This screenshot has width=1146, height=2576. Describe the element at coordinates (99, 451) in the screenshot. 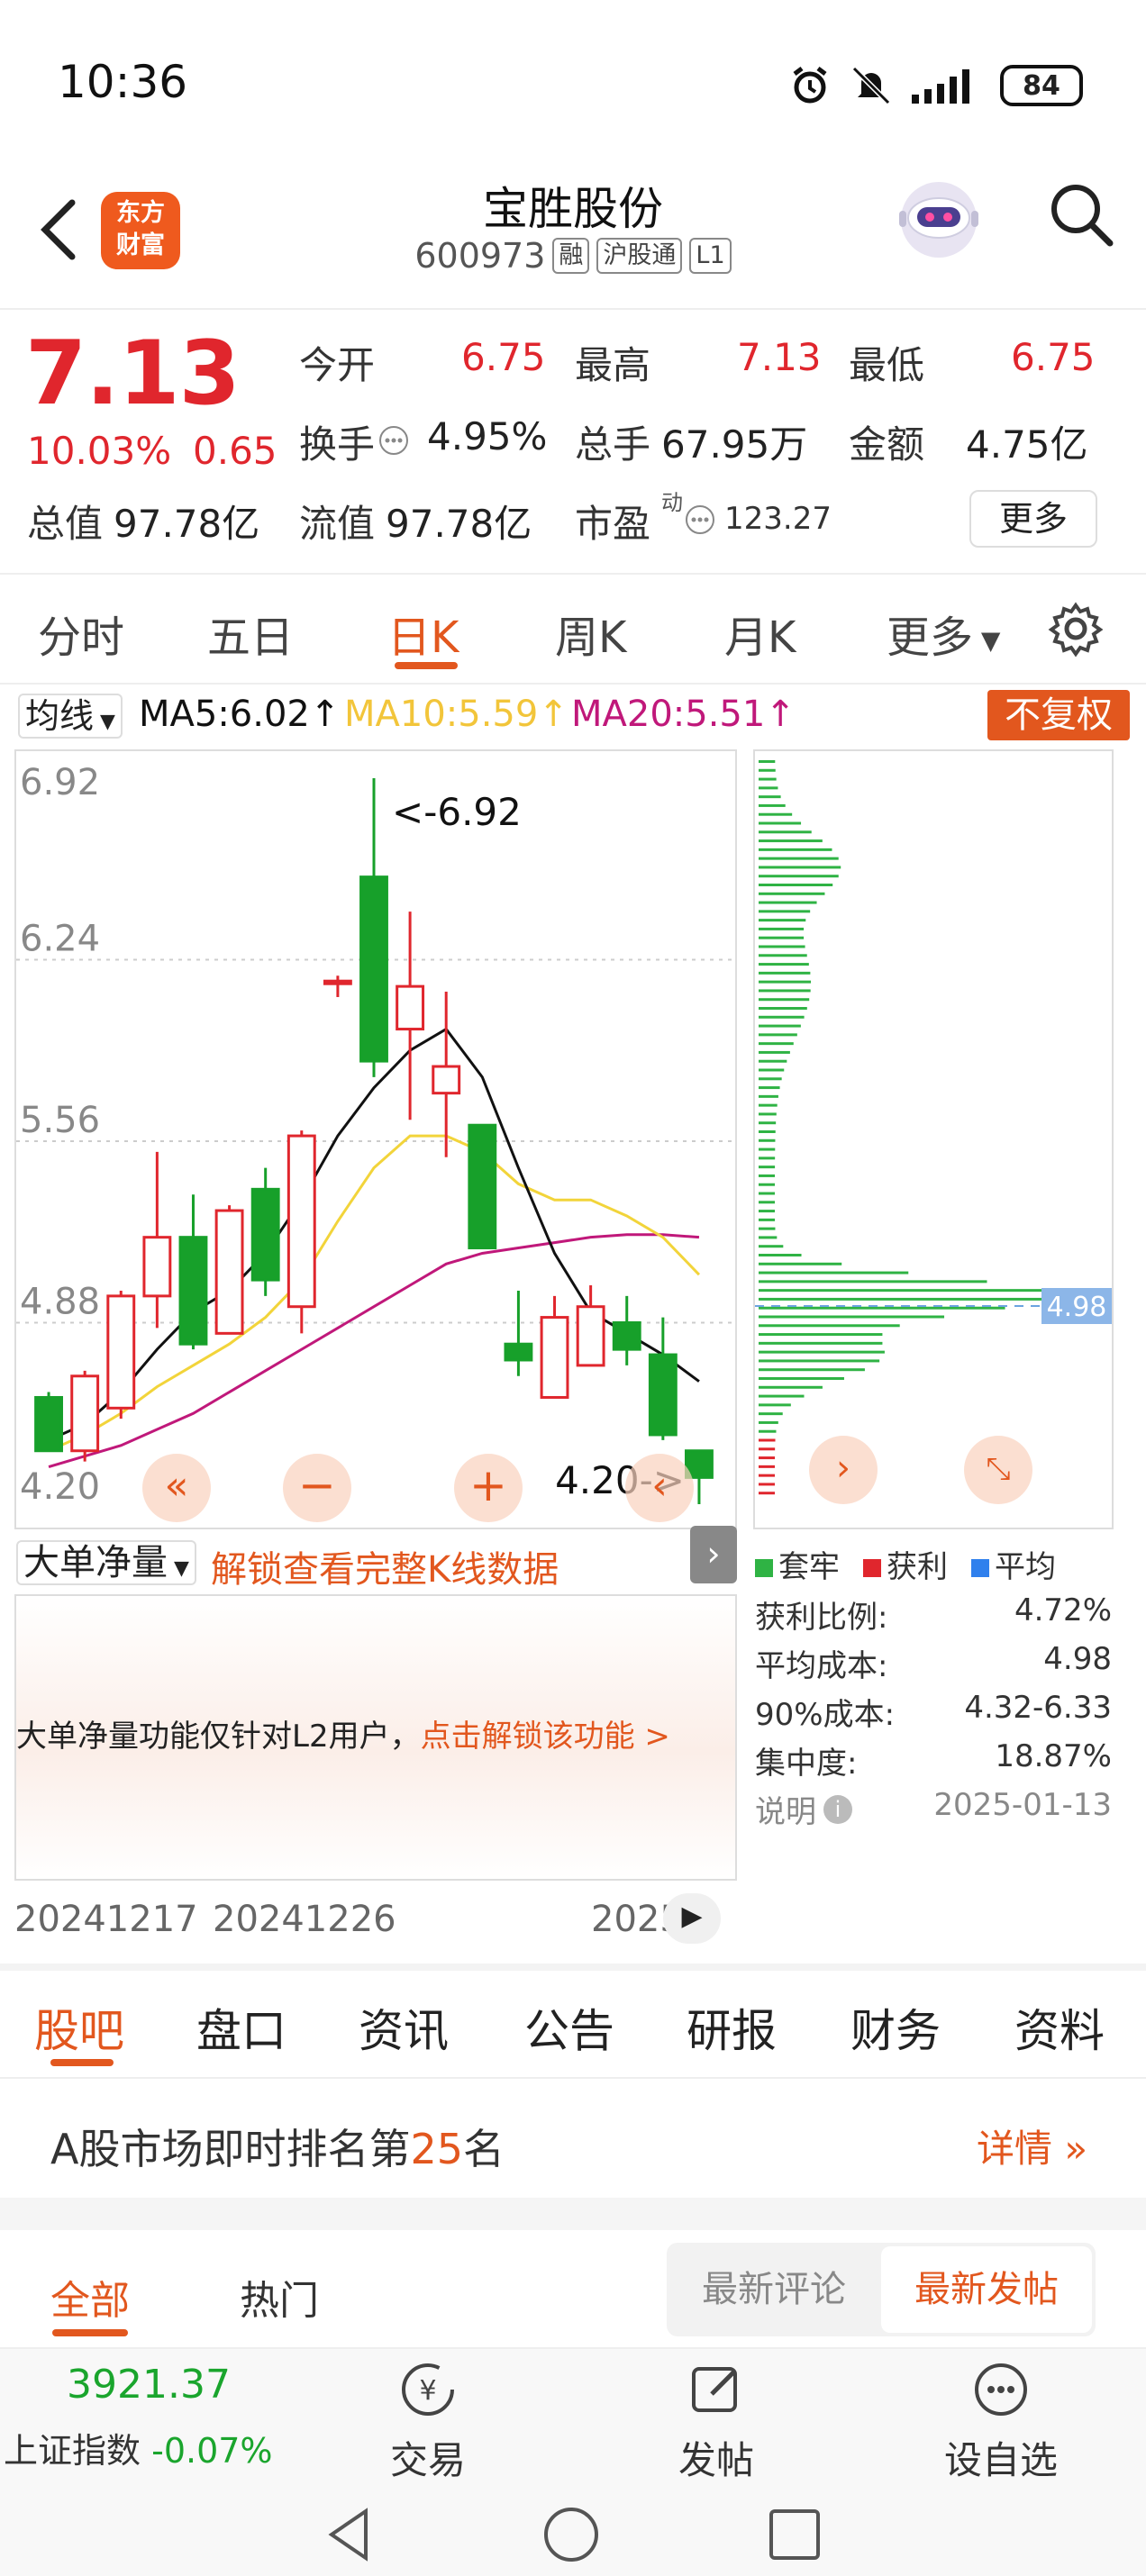

I see `change-percent: 10.03%` at that location.